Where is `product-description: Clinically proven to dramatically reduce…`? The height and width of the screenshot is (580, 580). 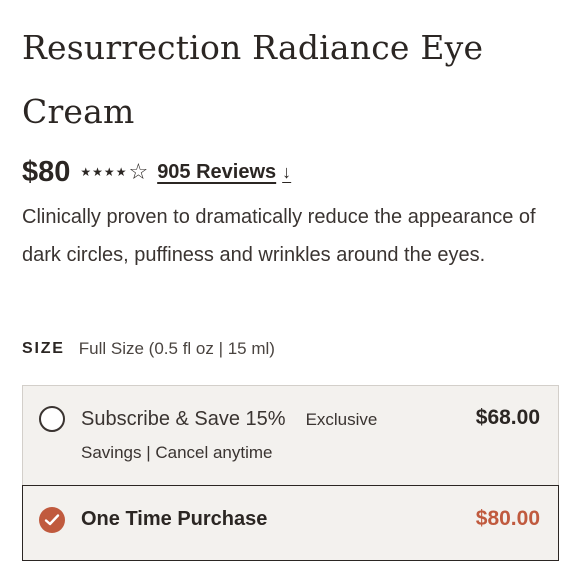
product-description: Clinically proven to dramatically reduce… is located at coordinates (279, 236).